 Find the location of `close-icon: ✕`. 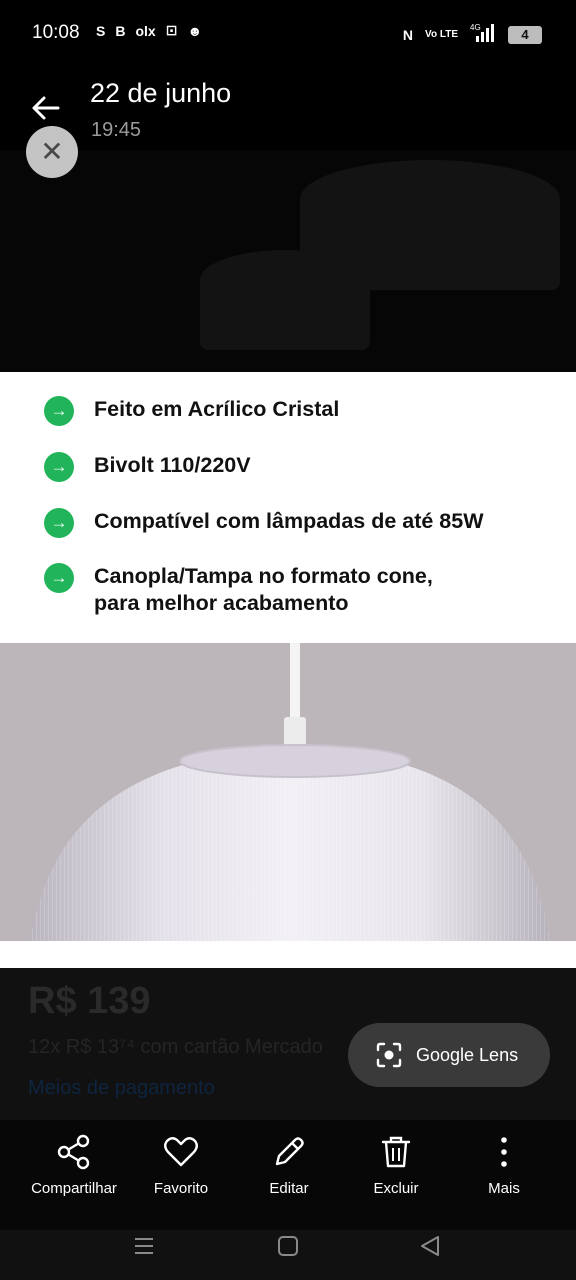

close-icon: ✕ is located at coordinates (52, 151).